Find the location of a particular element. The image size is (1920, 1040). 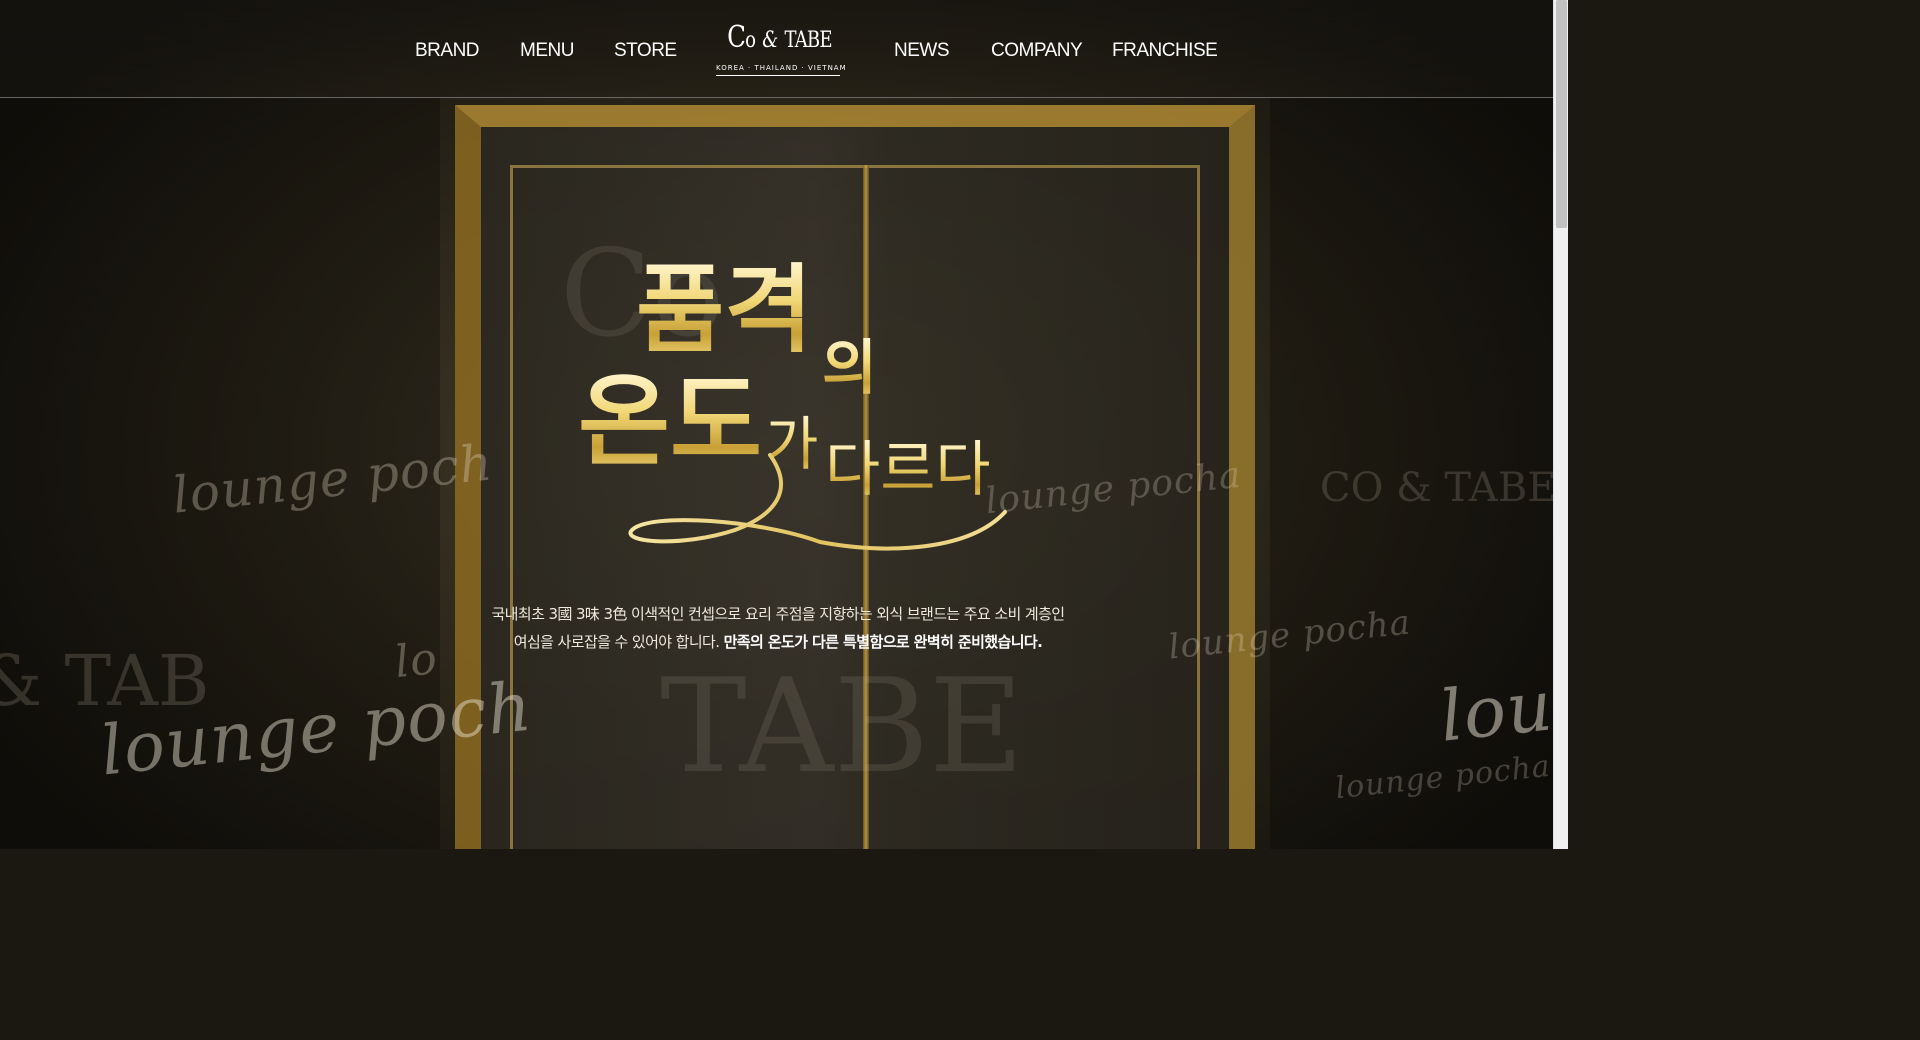

logo-amp: & is located at coordinates (770, 40).